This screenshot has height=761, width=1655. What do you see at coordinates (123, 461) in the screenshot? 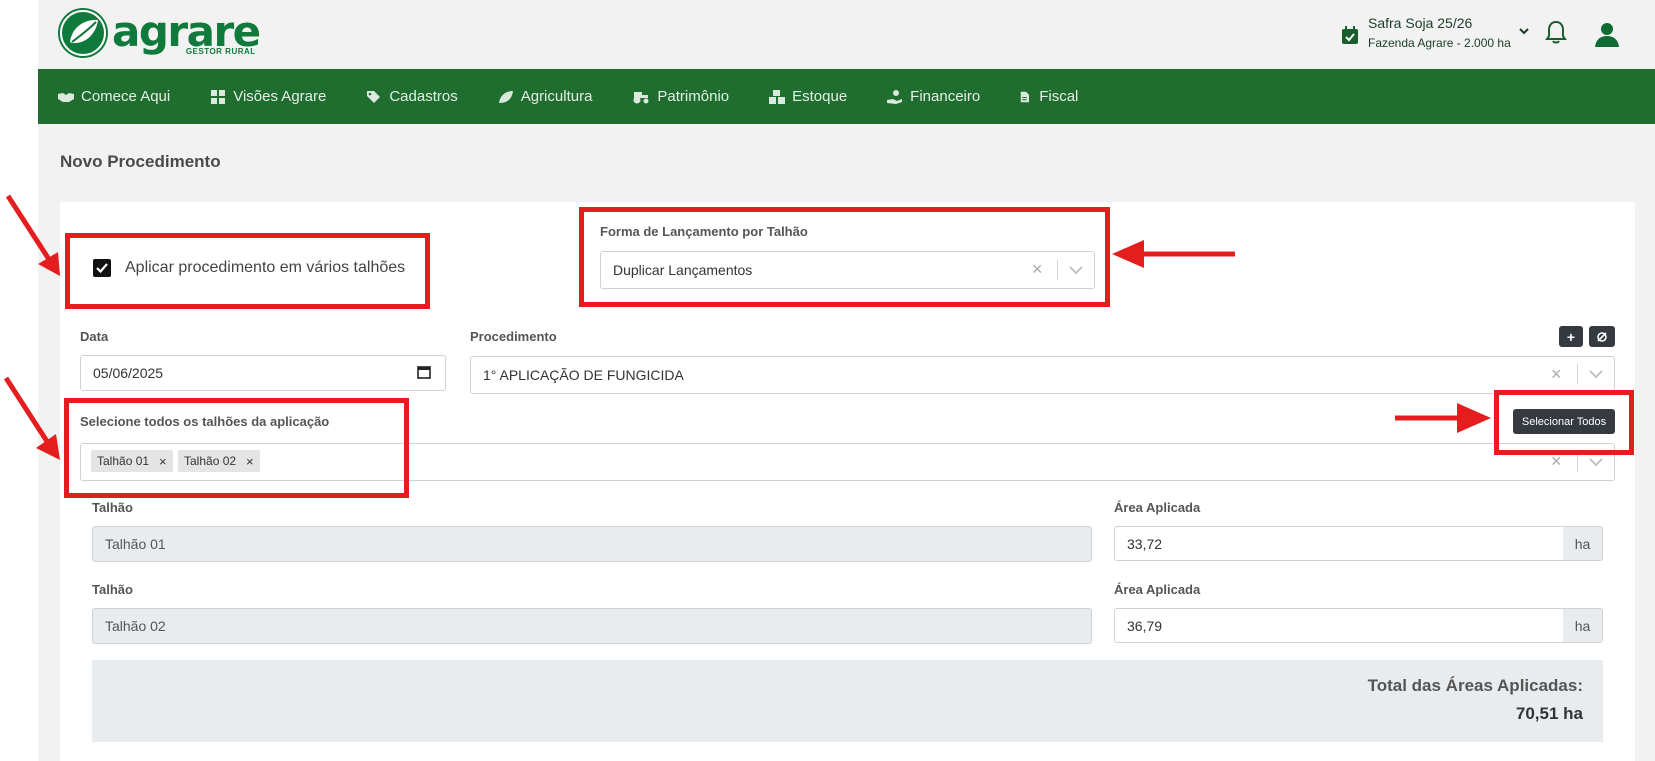
I see `tag-label: Talhão 01` at bounding box center [123, 461].